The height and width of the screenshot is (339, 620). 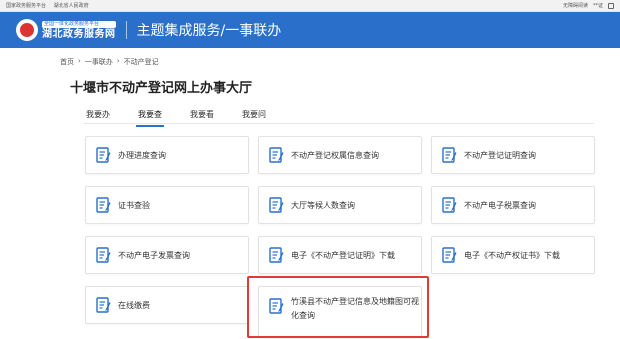 What do you see at coordinates (26, 6) in the screenshot?
I see `topbar-link-national-platform: 国家政务服务平台` at bounding box center [26, 6].